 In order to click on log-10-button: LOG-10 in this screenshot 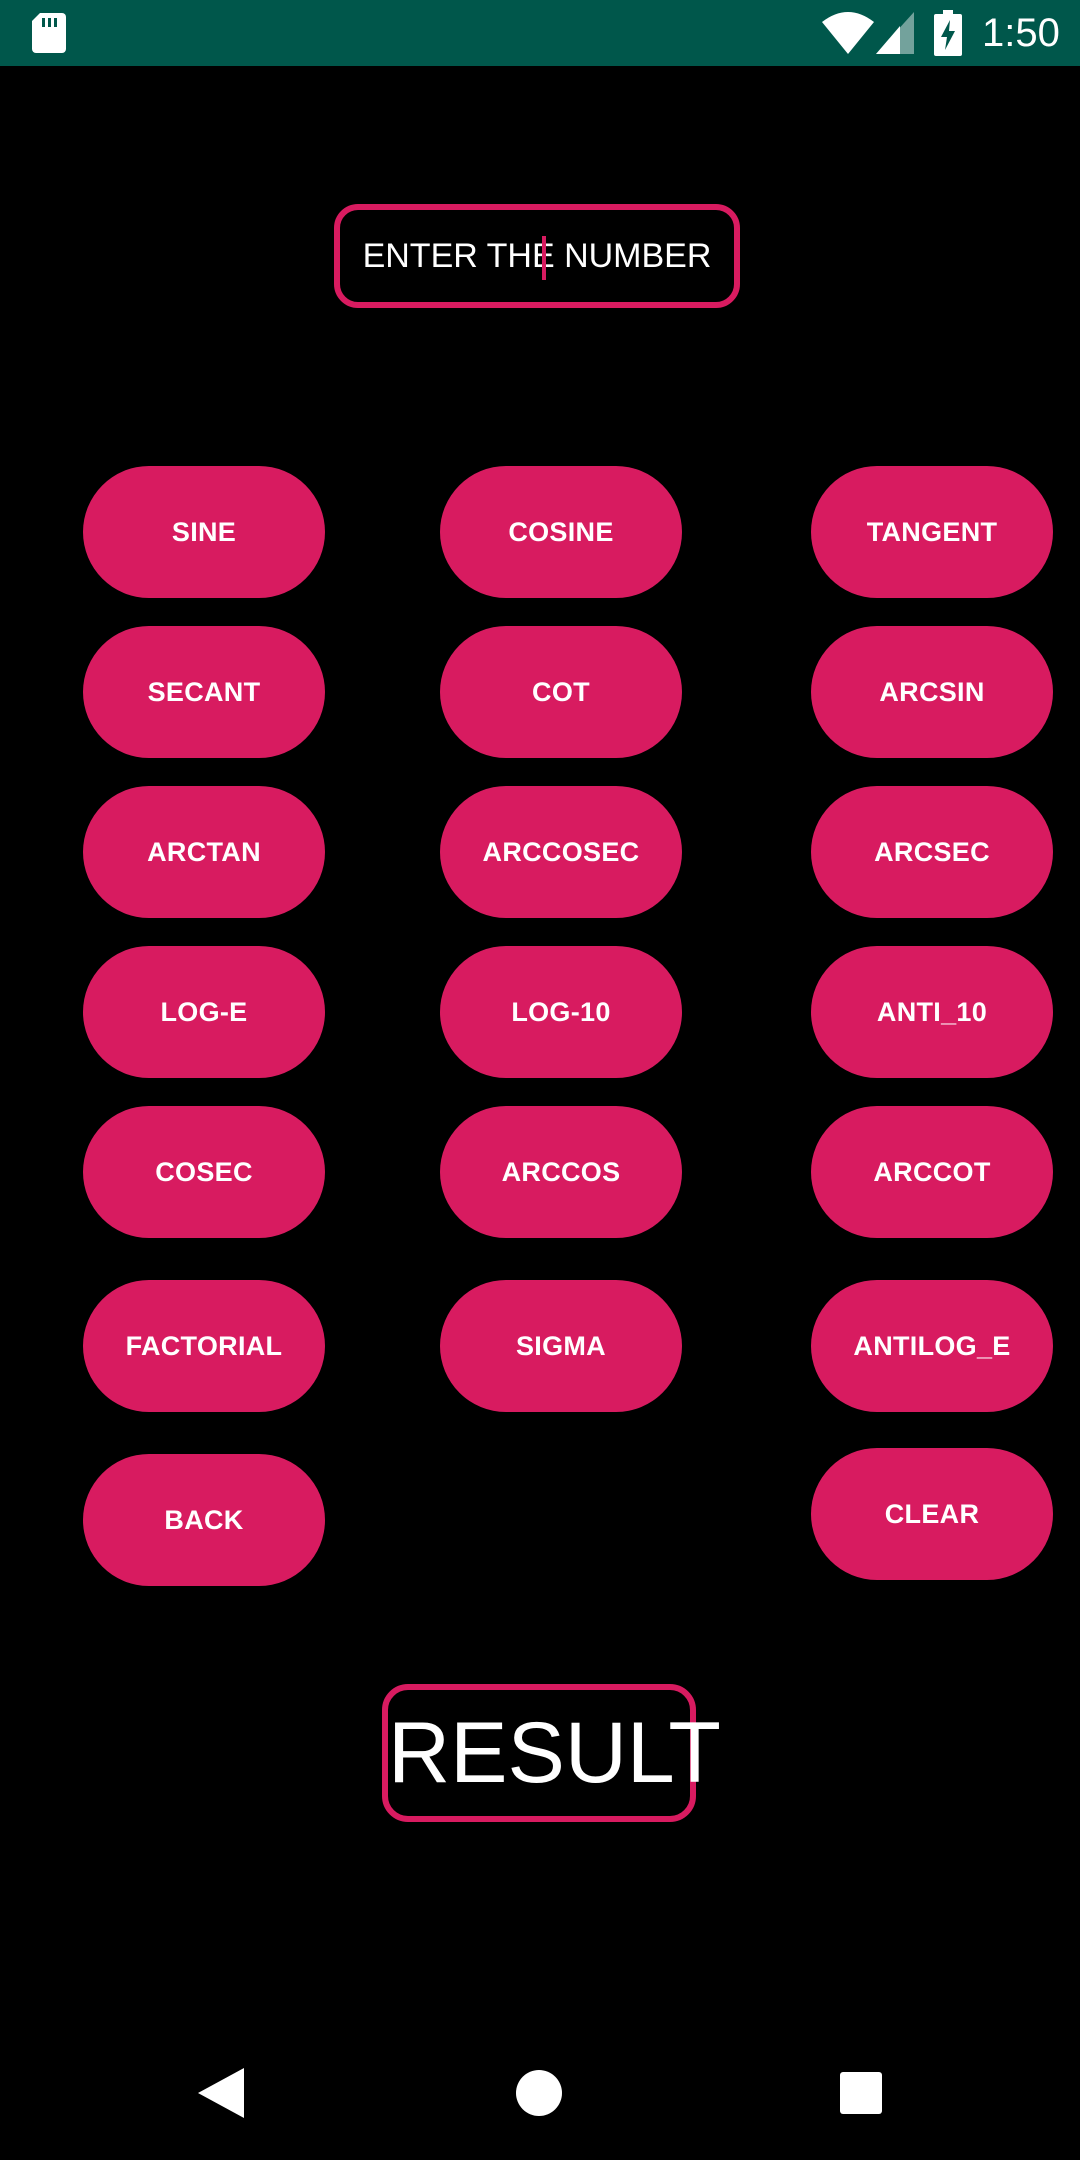, I will do `click(561, 1012)`.